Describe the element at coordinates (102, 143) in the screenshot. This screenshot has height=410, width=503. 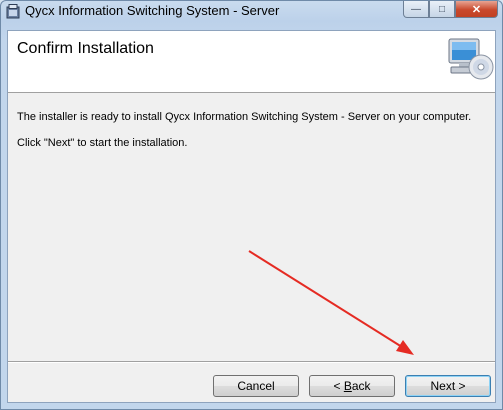
I see `instruction-message: Click "Next" to start the installation.` at that location.